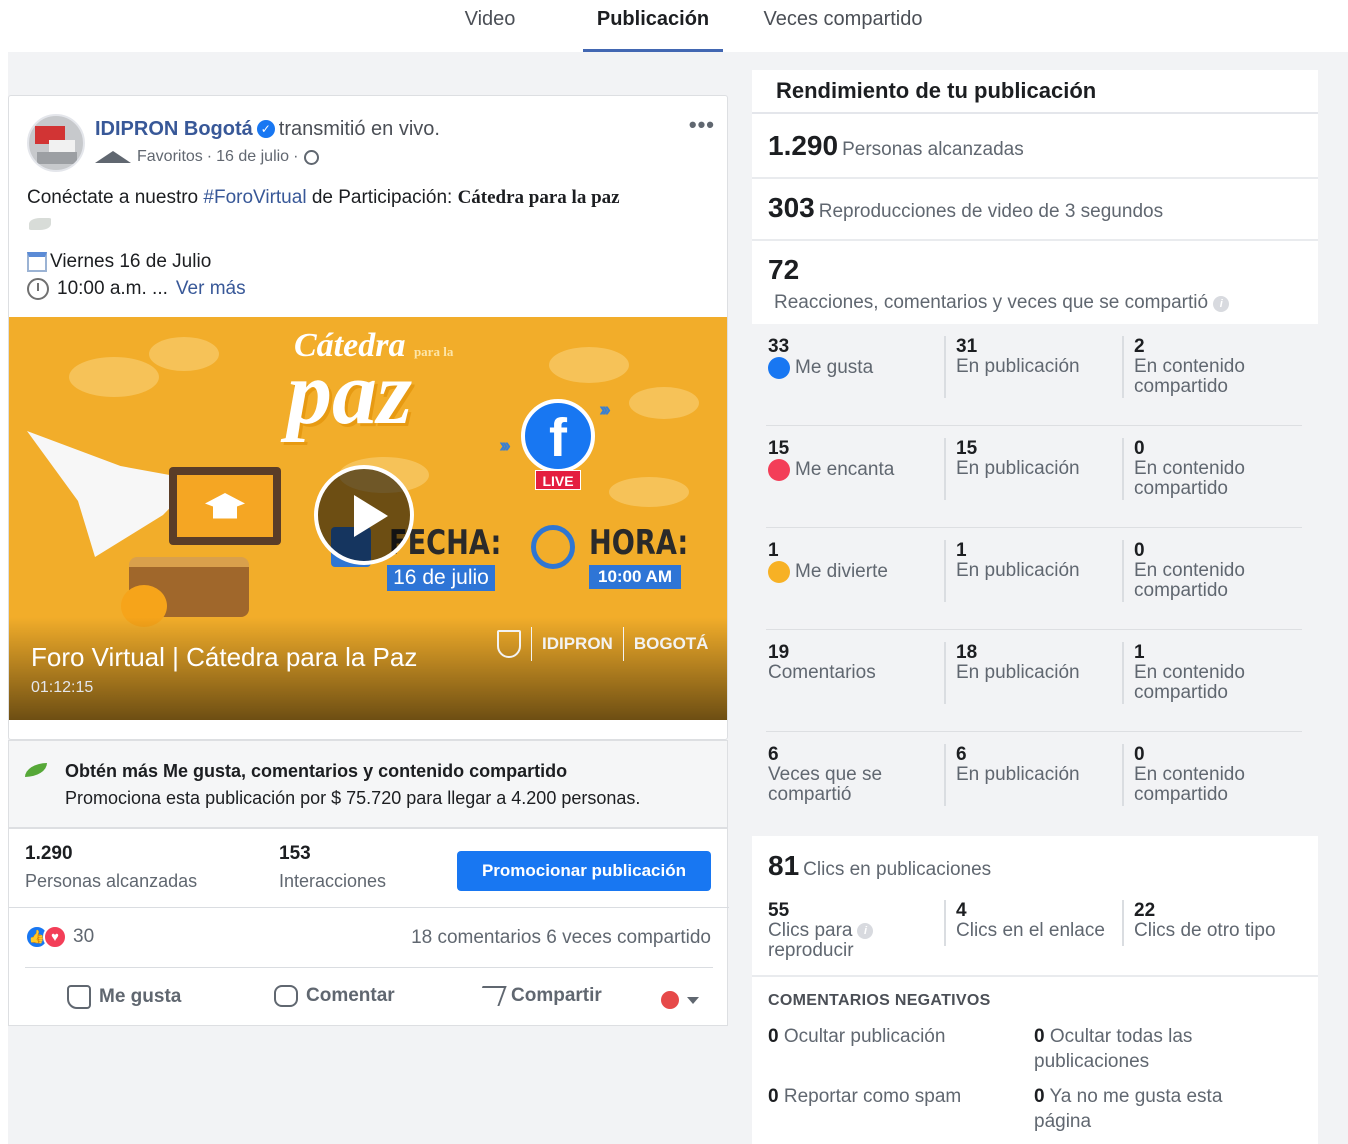  Describe the element at coordinates (843, 30) in the screenshot. I see `tab-veces-compartido: Veces compartido` at that location.